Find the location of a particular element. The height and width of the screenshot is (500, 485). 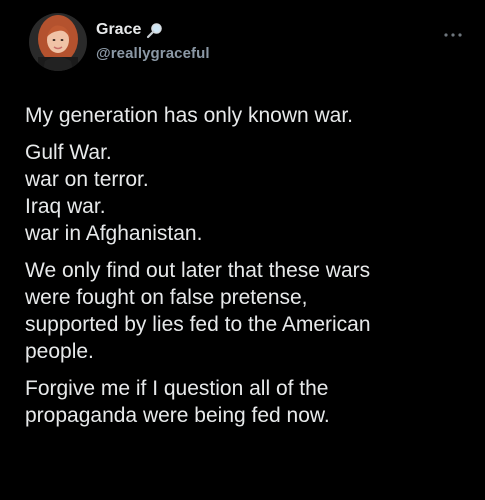

display-name: Grace is located at coordinates (118, 30).